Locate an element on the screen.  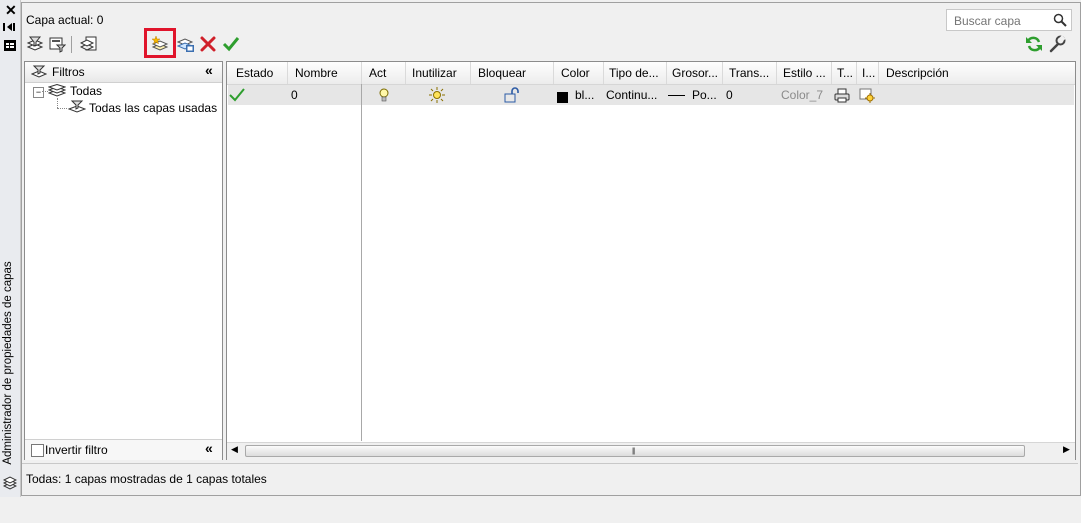
column-header-color: Color is located at coordinates (579, 73).